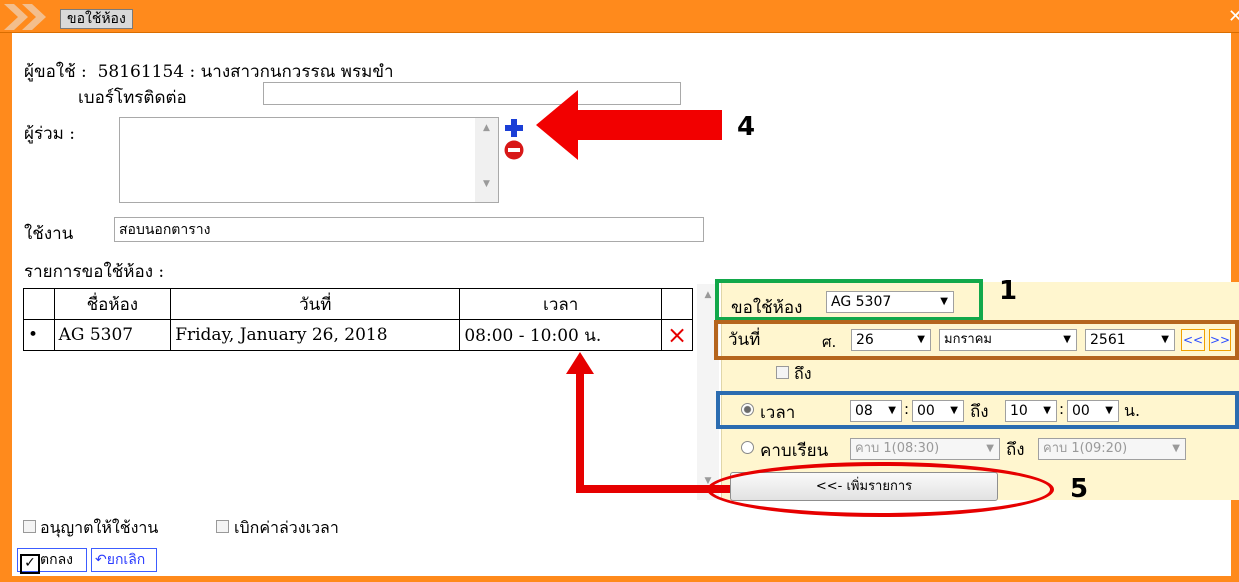 The width and height of the screenshot is (1239, 582). What do you see at coordinates (124, 560) in the screenshot?
I see `cancel-button: ↶ยกเลิก` at bounding box center [124, 560].